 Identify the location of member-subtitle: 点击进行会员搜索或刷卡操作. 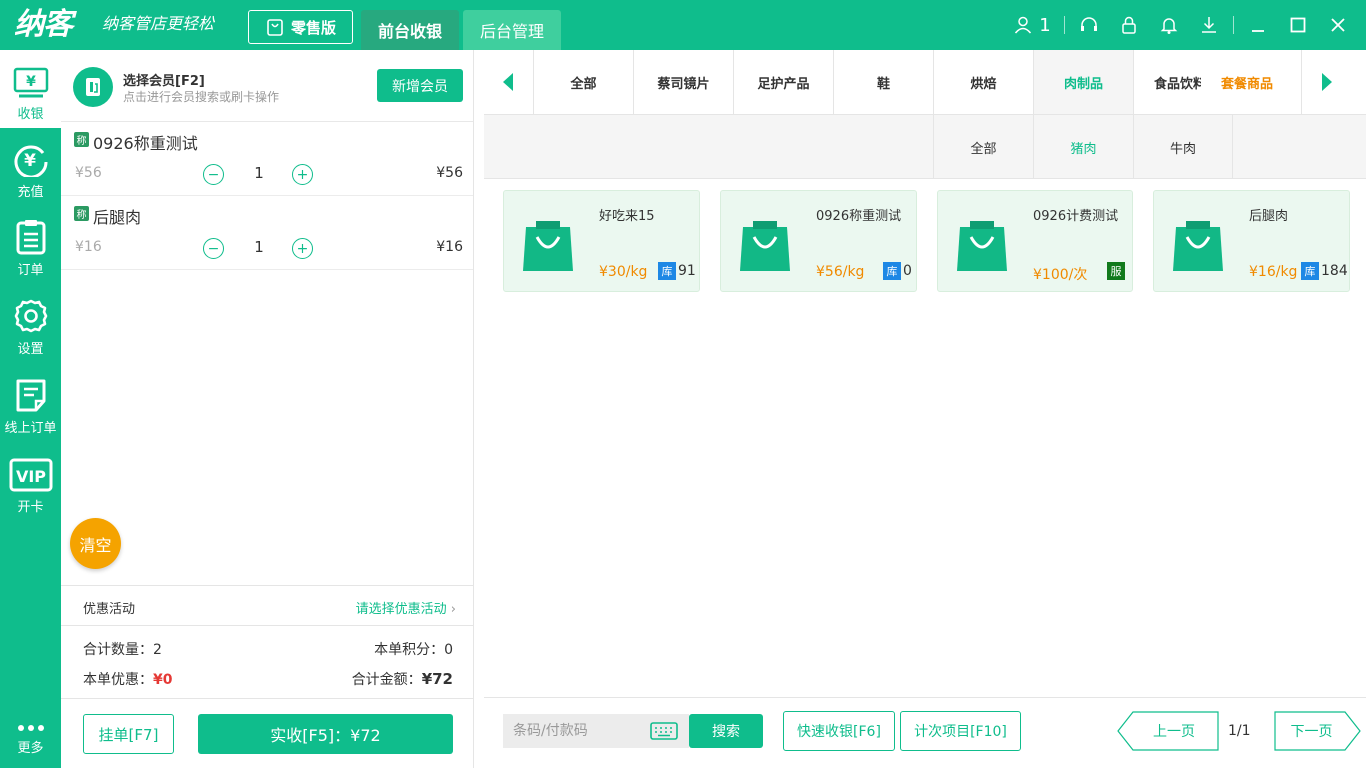
(201, 97).